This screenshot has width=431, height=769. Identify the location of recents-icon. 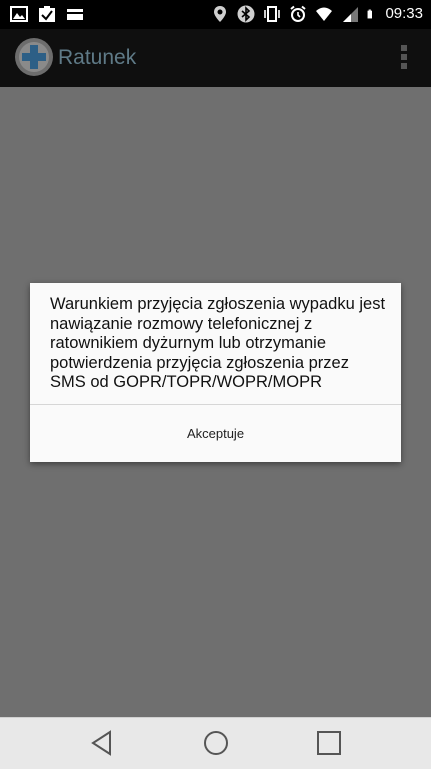
(329, 743).